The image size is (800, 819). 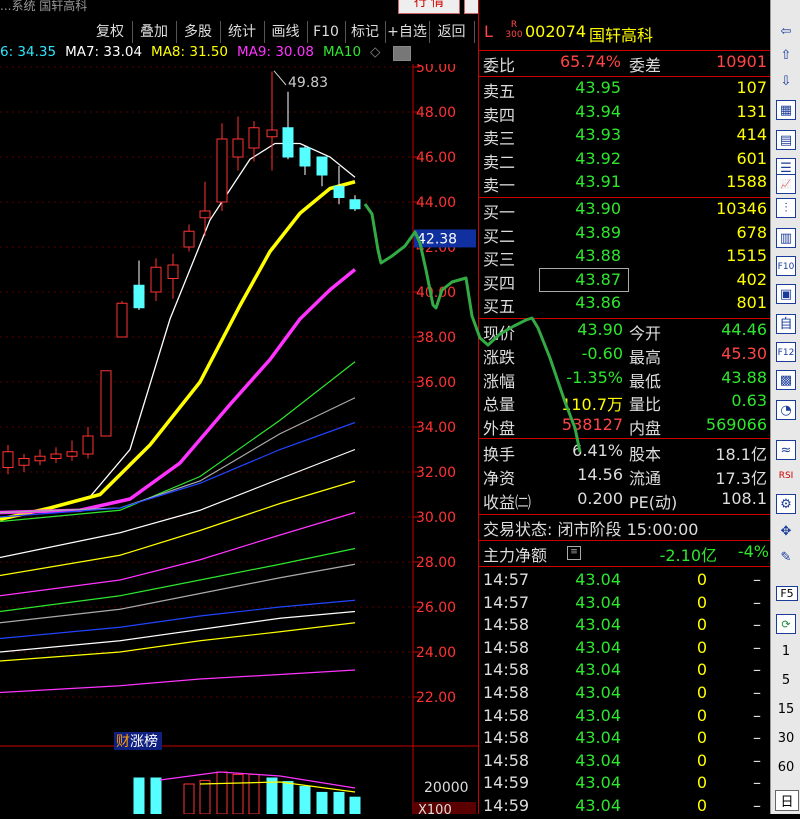 What do you see at coordinates (435, 808) in the screenshot?
I see `volume-unit: X100` at bounding box center [435, 808].